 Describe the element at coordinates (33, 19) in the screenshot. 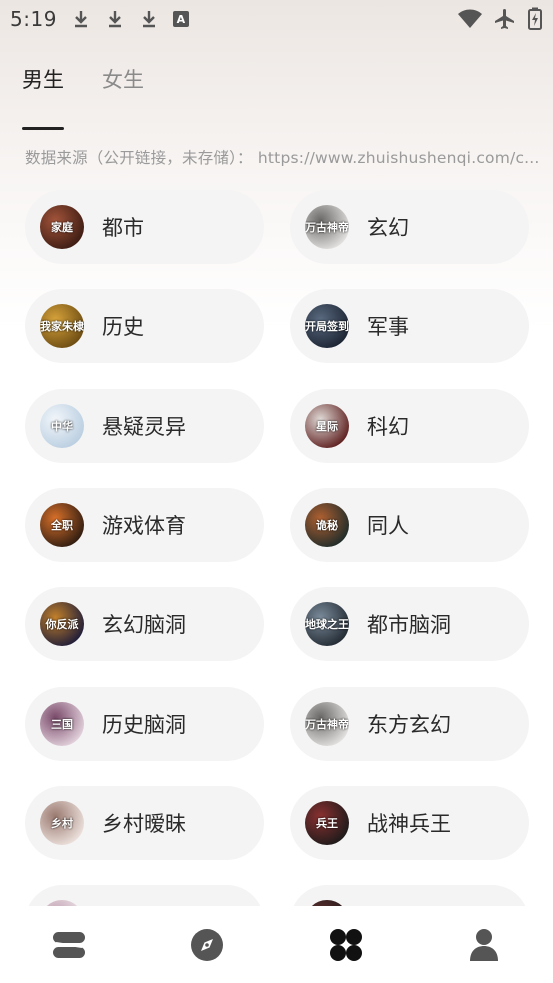

I see `status-time: 5:19` at that location.